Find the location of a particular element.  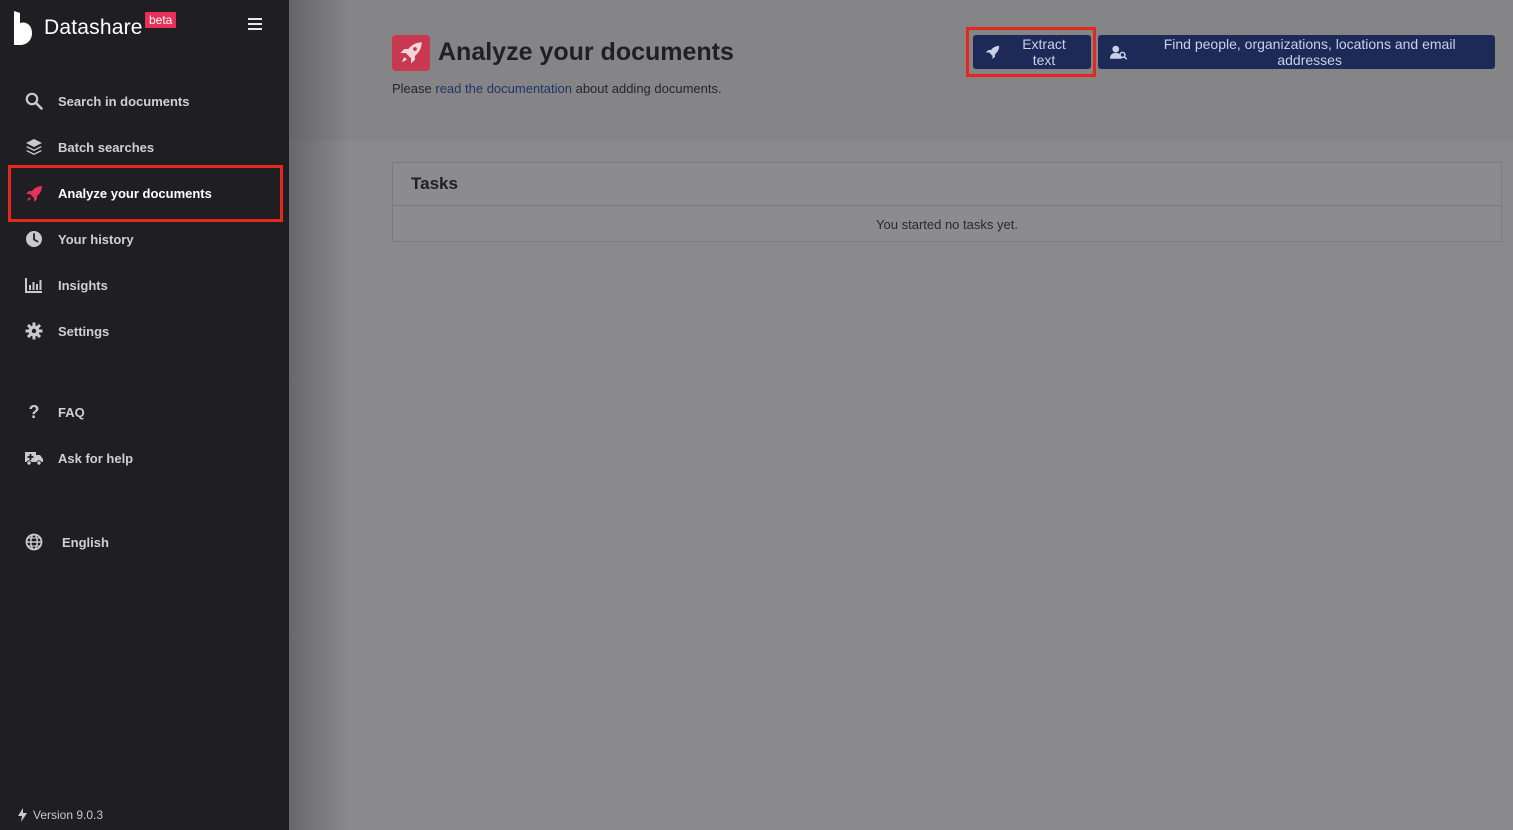

sidebar-item-label: FAQ is located at coordinates (71, 412).